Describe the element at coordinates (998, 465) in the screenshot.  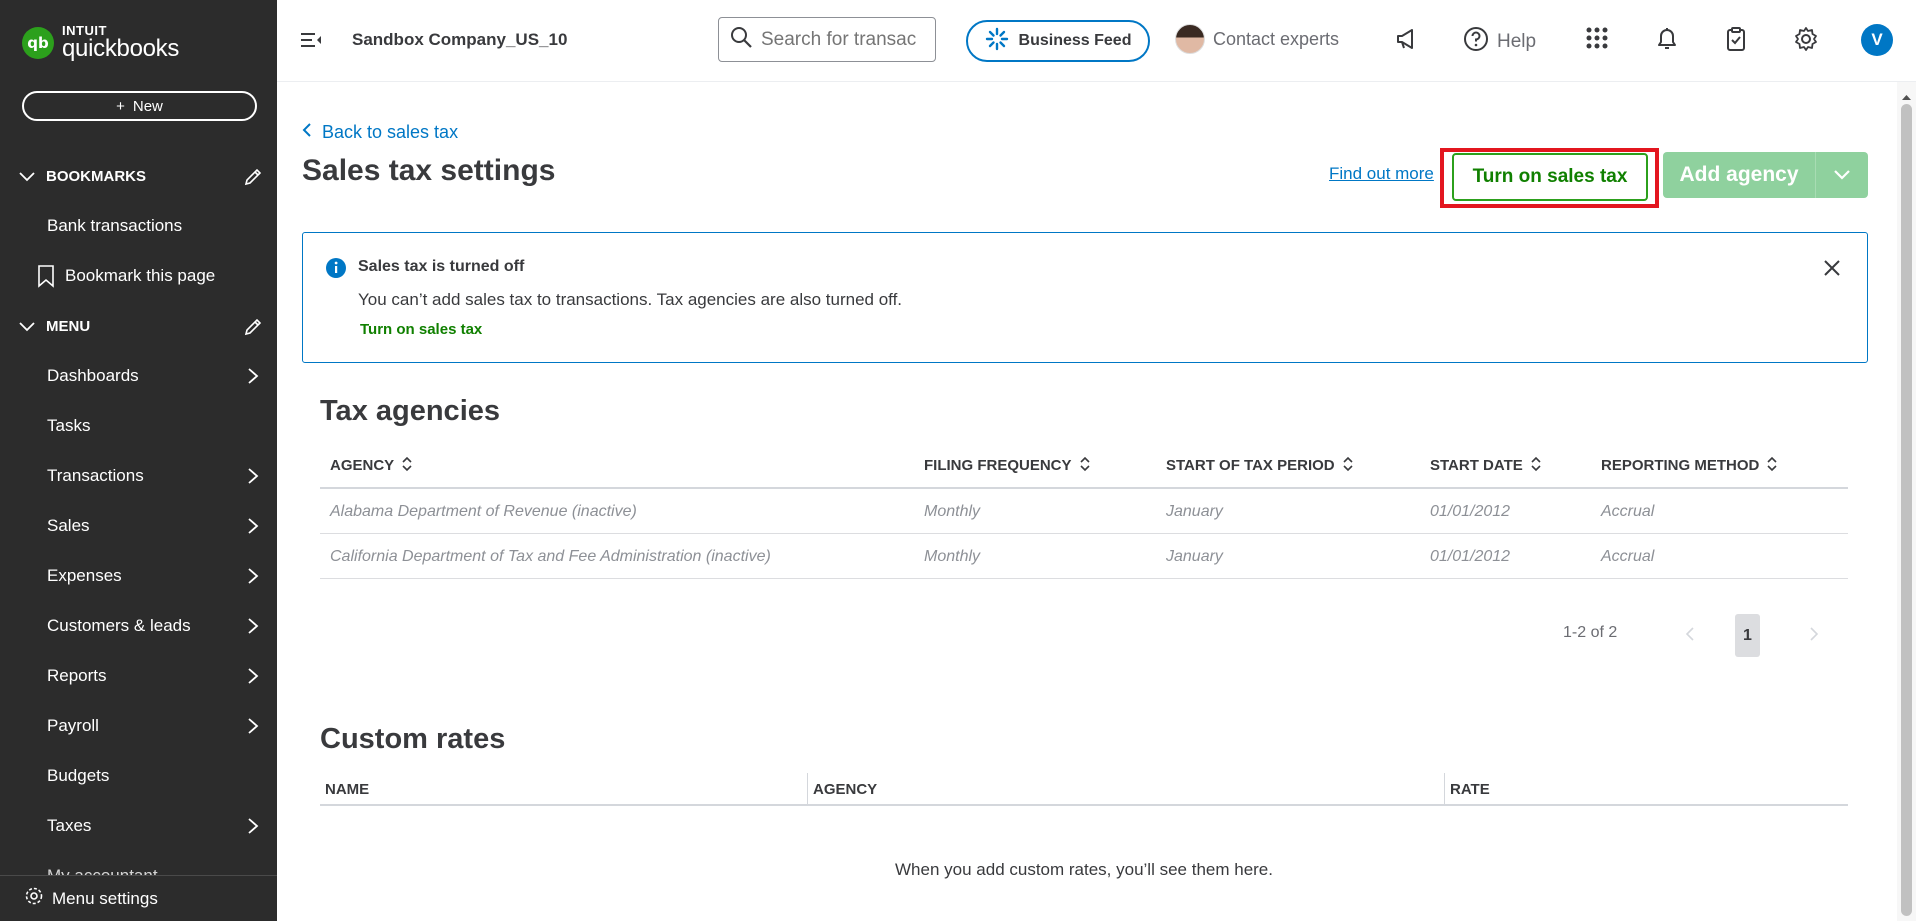
I see `column-header-label: FILING FREQUENCY` at that location.